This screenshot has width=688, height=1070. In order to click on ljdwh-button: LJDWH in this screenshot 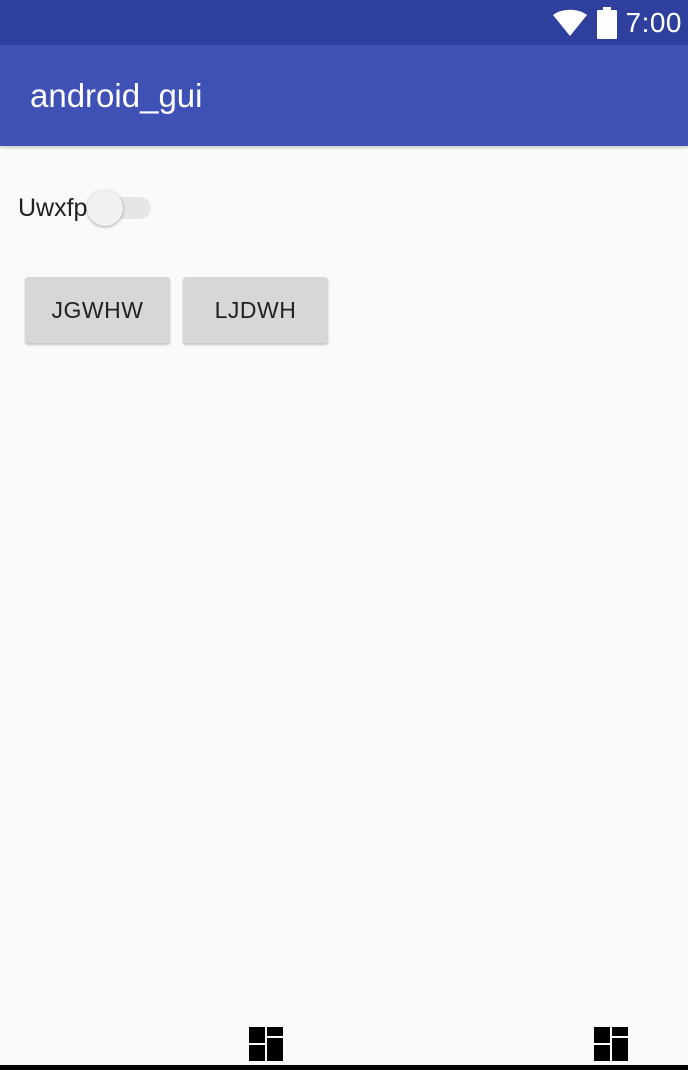, I will do `click(255, 310)`.